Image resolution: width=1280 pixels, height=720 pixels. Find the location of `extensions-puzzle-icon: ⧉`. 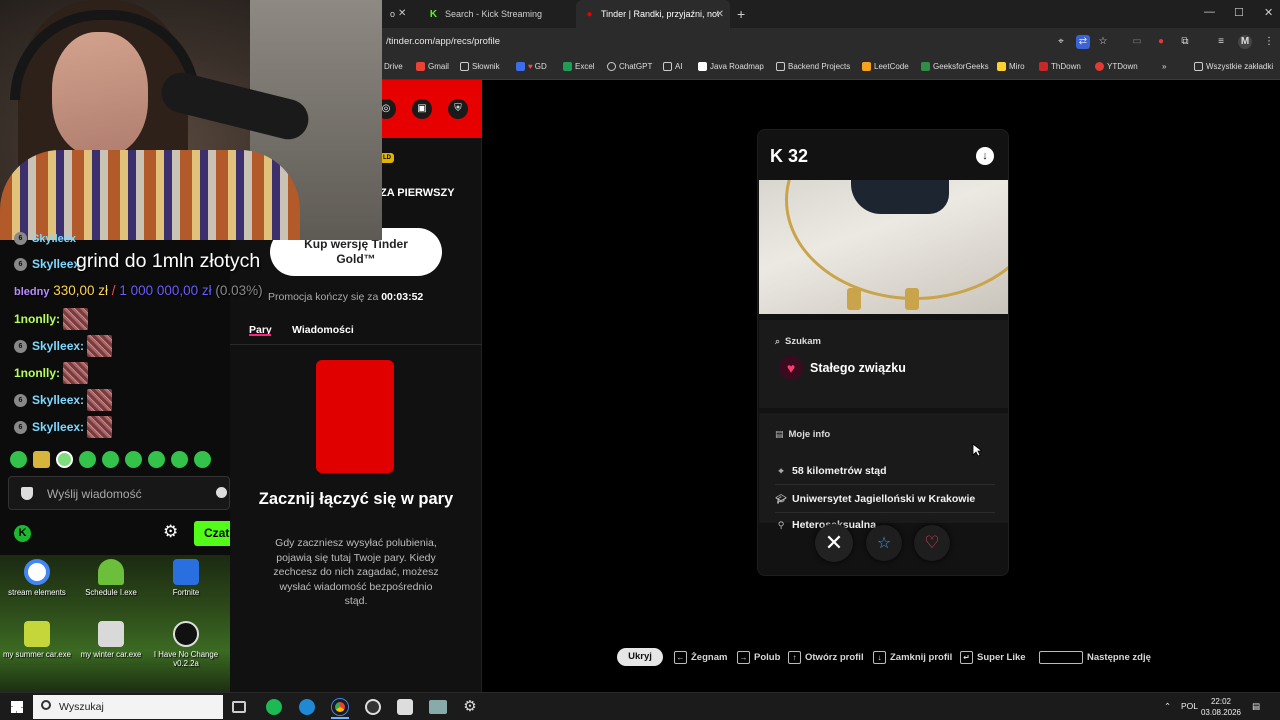

extensions-puzzle-icon: ⧉ is located at coordinates (1185, 42).